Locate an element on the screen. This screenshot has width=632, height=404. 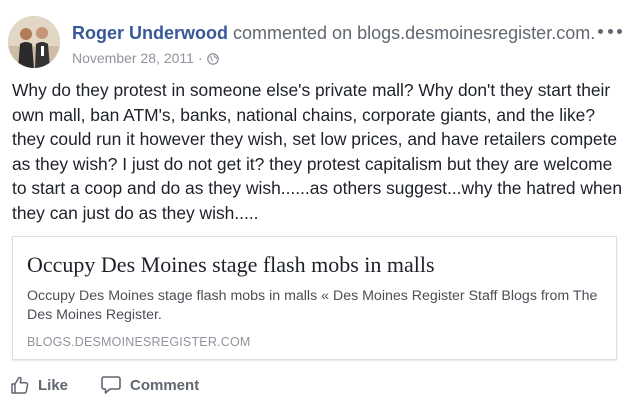
avatar-image is located at coordinates (34, 42).